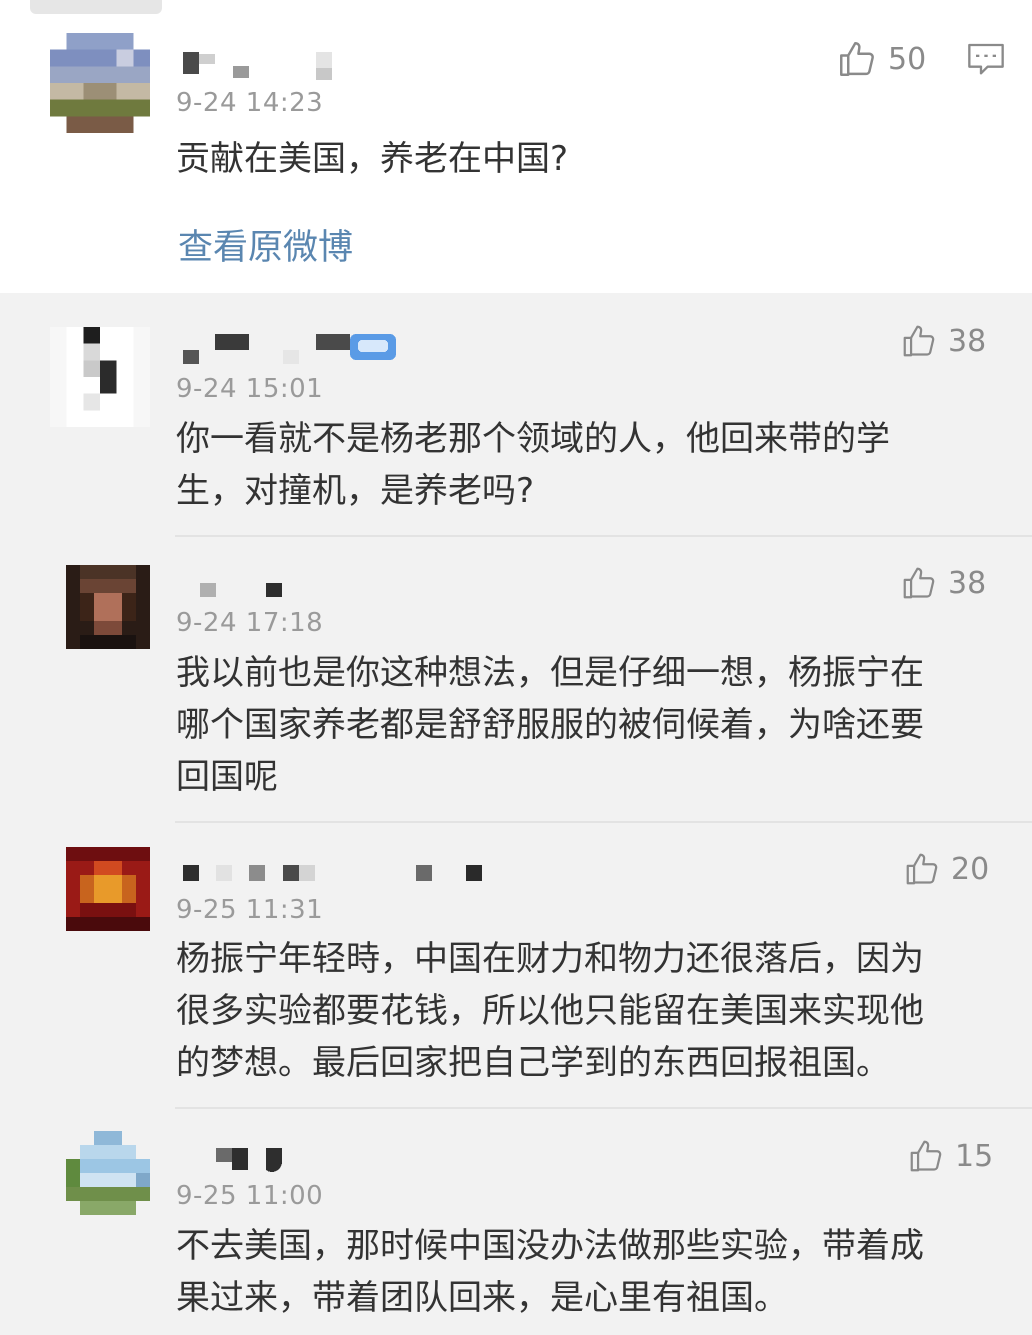  Describe the element at coordinates (550, 1011) in the screenshot. I see `reply-text-line: 很多实验都要花钱，所以他只能留在美国来实现他` at that location.